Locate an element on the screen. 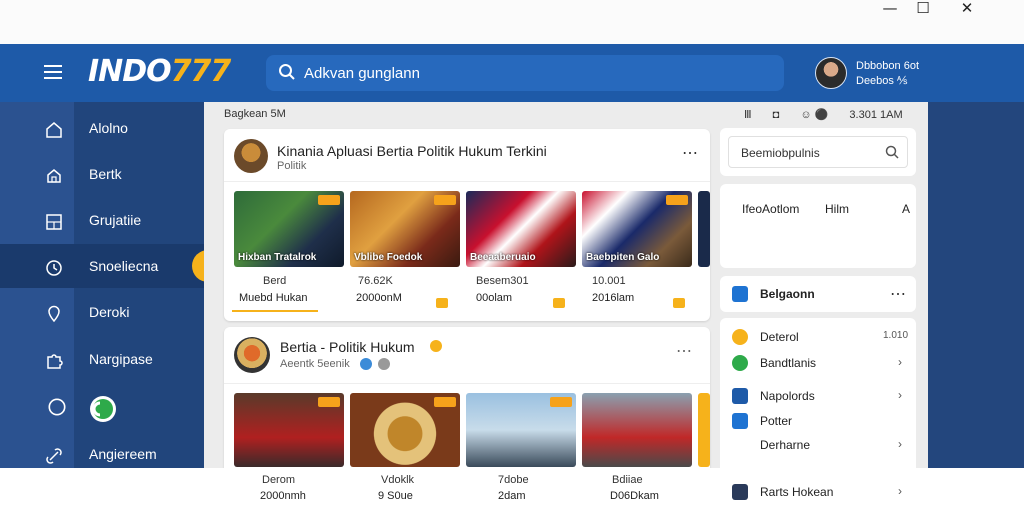 The width and height of the screenshot is (1024, 512). right-search-card: Beemiobpulnis is located at coordinates (818, 152).